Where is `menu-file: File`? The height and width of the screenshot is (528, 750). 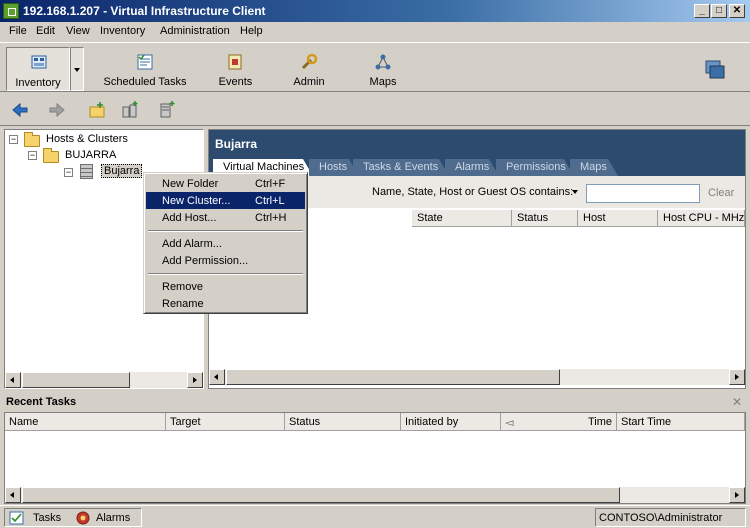
menu-file: File is located at coordinates (18, 31).